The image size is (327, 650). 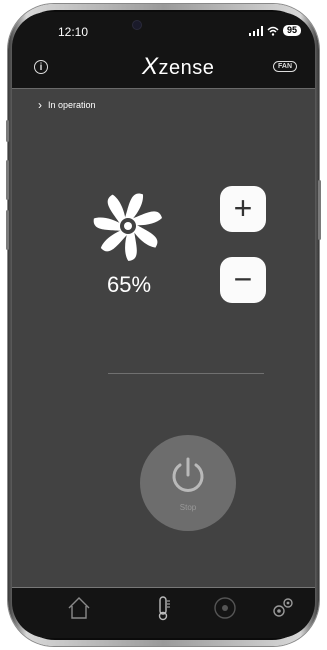 I want to click on operation-status: › In operation, so click(x=67, y=104).